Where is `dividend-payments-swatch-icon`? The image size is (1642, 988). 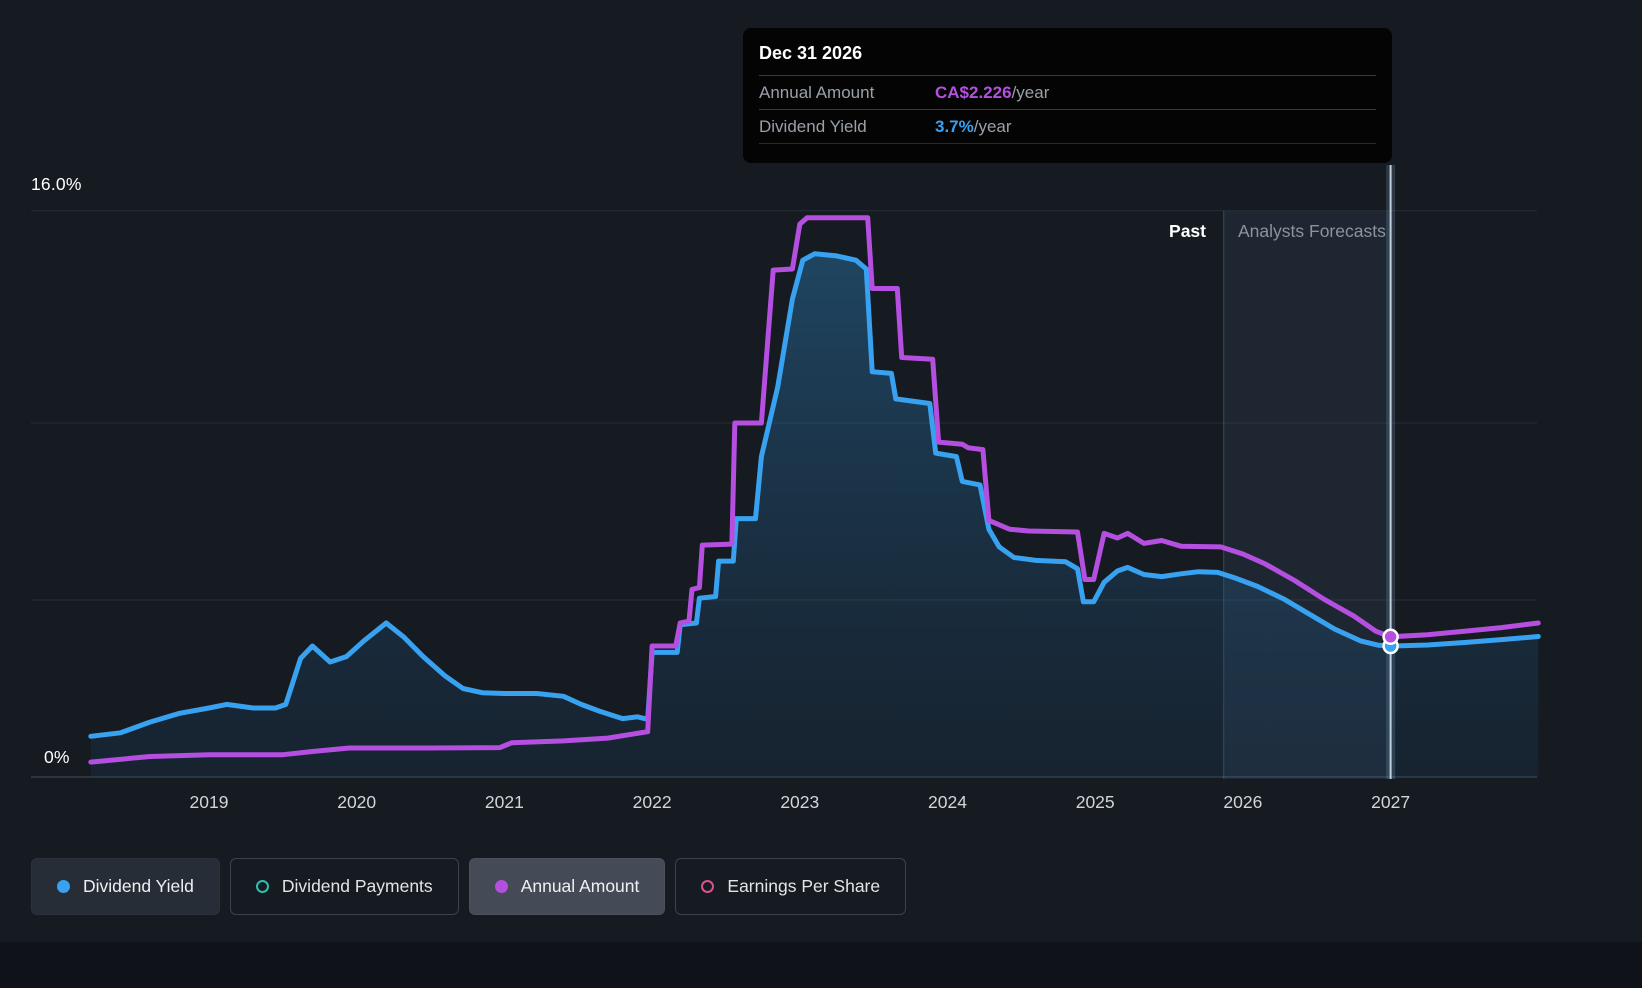
dividend-payments-swatch-icon is located at coordinates (262, 886).